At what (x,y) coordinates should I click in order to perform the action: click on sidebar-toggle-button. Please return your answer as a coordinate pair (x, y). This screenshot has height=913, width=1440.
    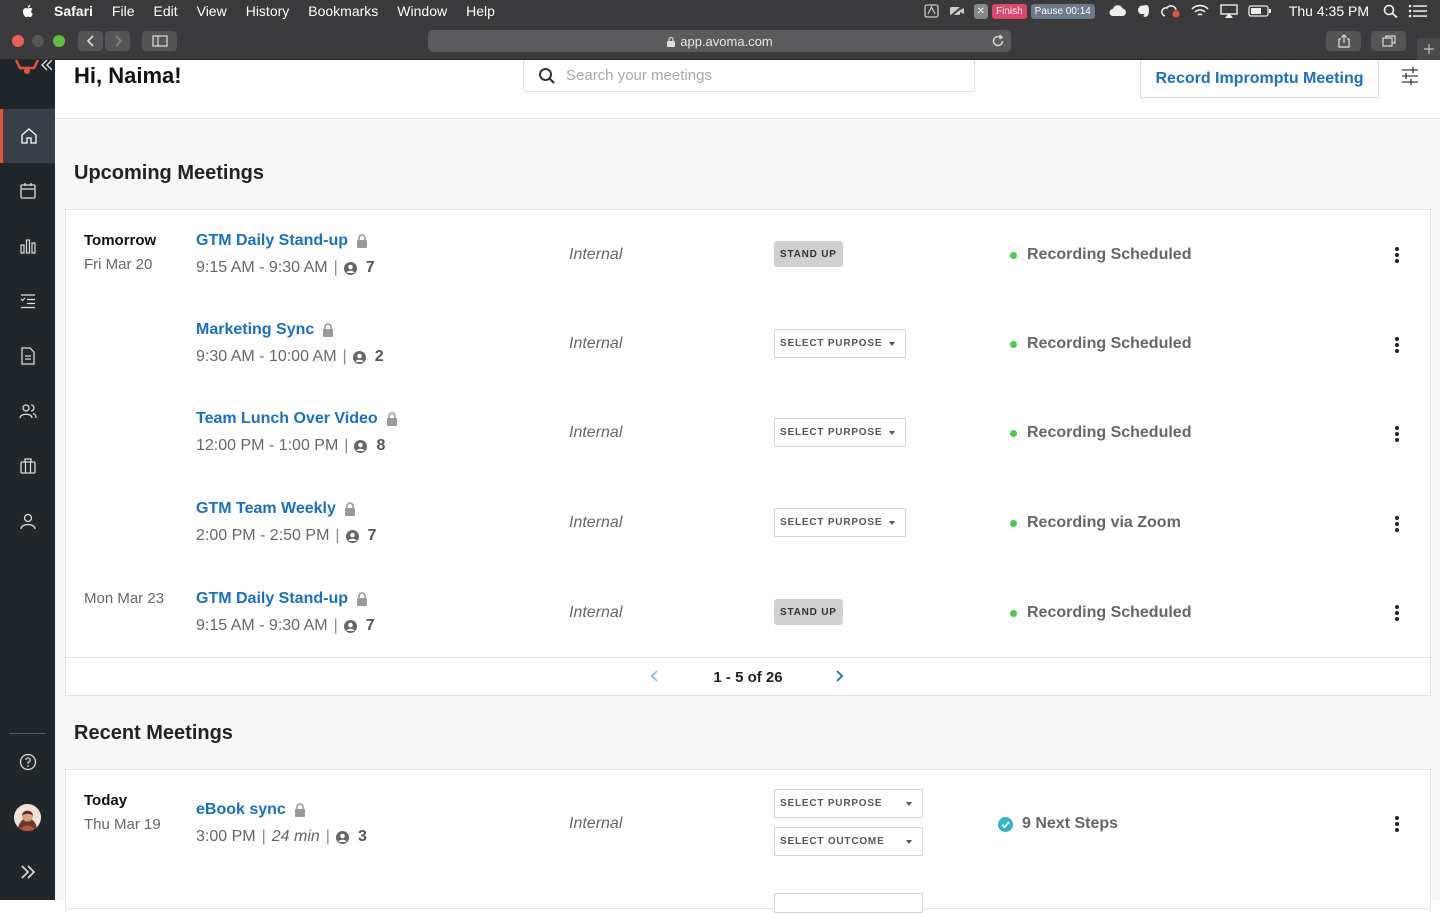
    Looking at the image, I should click on (159, 41).